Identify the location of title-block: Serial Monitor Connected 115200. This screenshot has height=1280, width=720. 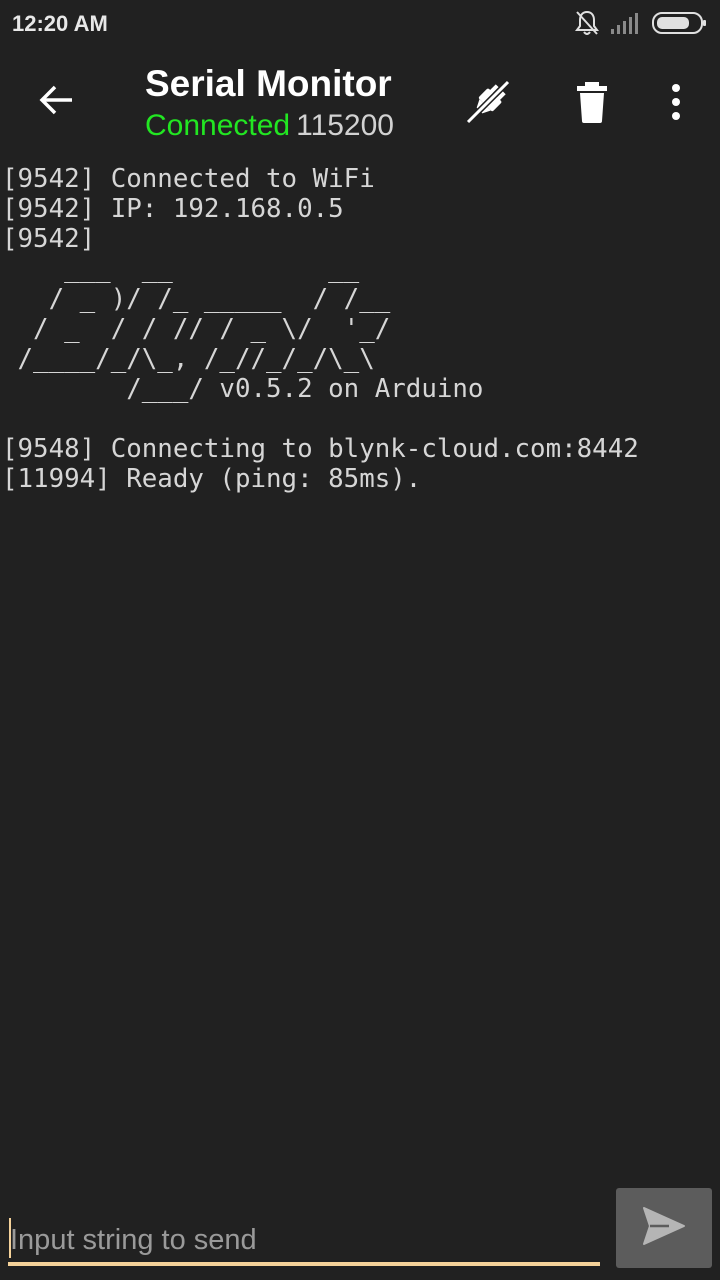
(269, 104).